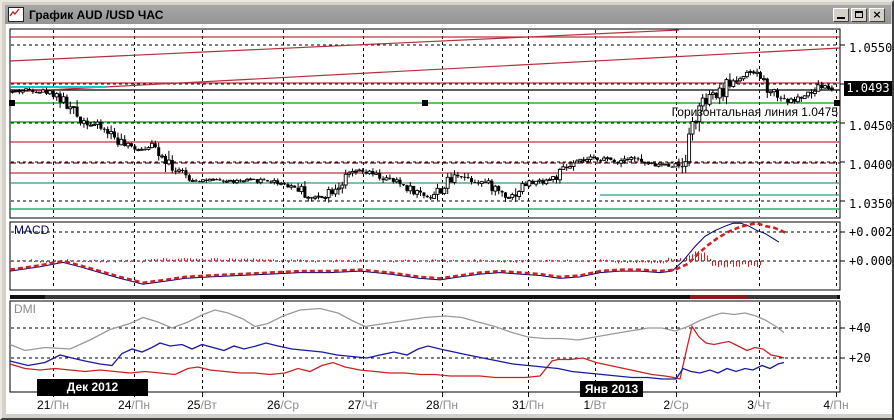  Describe the element at coordinates (425, 297) in the screenshot. I see `separator-strip` at that location.